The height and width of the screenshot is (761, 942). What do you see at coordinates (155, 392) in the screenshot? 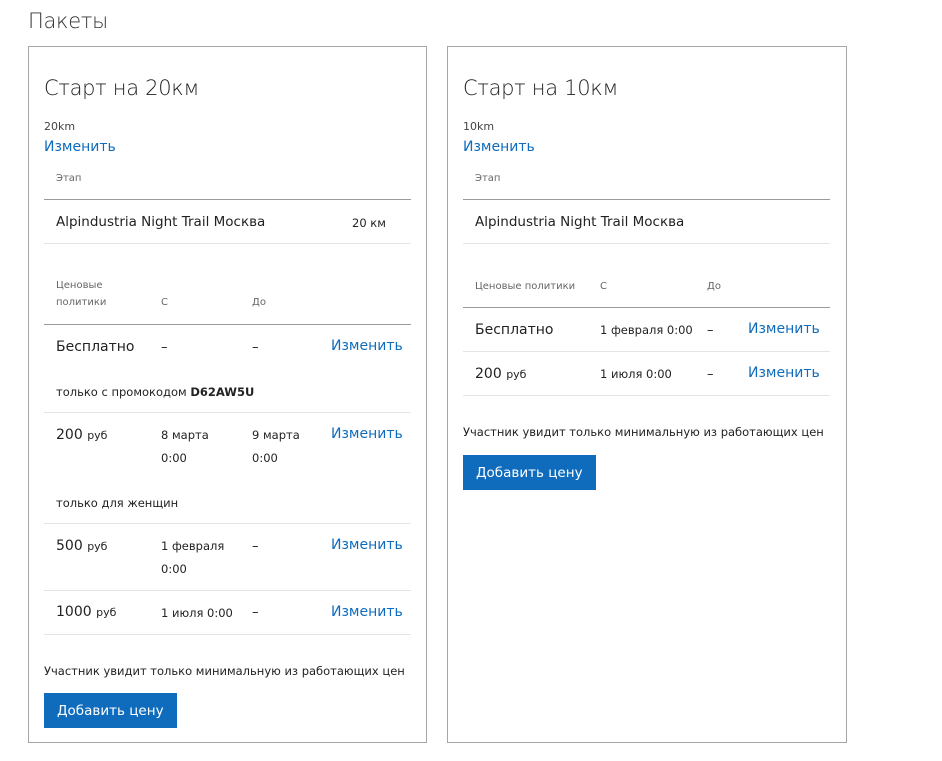
I see `price-condition: только с промокодом D62AW5U` at bounding box center [155, 392].